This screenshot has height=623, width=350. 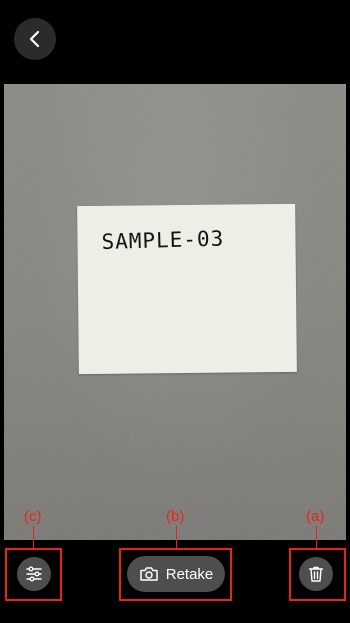 I want to click on annotation-label-b: (b), so click(x=175, y=516).